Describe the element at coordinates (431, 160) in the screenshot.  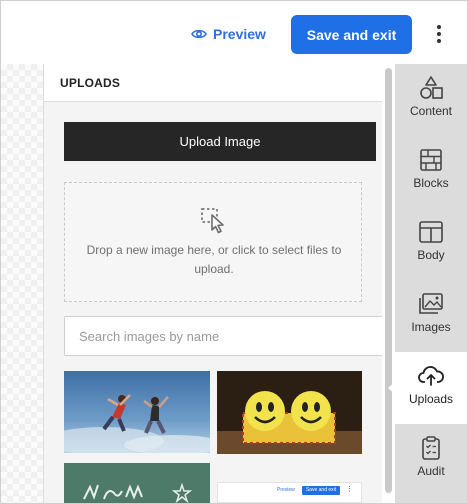
I see `brick-wall-icon` at that location.